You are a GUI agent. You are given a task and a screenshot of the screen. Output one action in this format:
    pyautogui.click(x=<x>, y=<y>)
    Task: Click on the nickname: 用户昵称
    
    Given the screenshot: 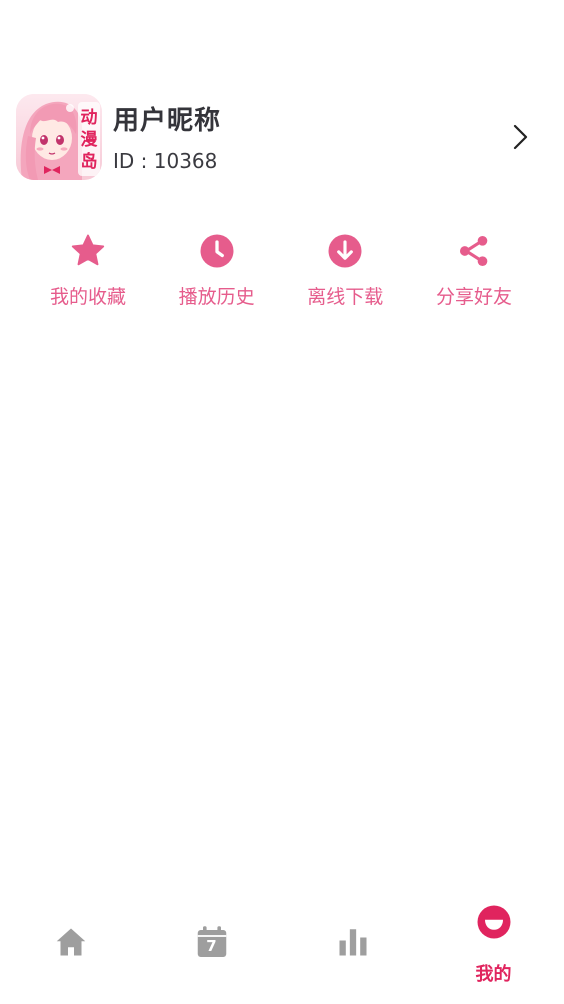 What is the action you would take?
    pyautogui.click(x=167, y=121)
    